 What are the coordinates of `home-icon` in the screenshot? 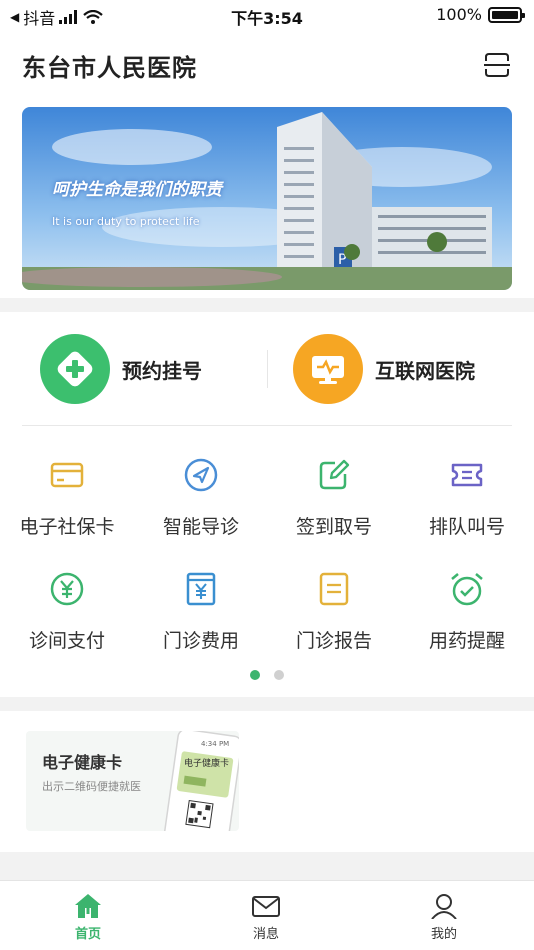 It's located at (88, 906).